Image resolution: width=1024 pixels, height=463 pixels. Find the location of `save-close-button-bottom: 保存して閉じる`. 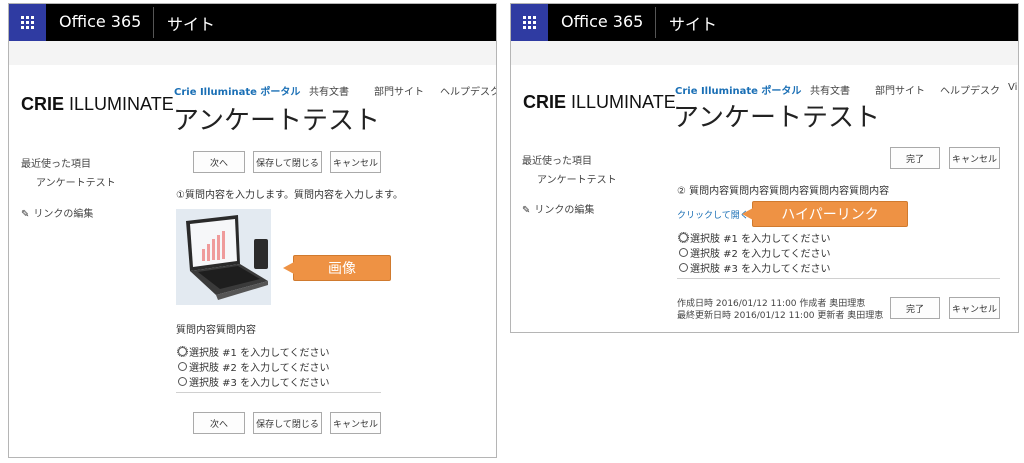

save-close-button-bottom: 保存して閉じる is located at coordinates (287, 423).